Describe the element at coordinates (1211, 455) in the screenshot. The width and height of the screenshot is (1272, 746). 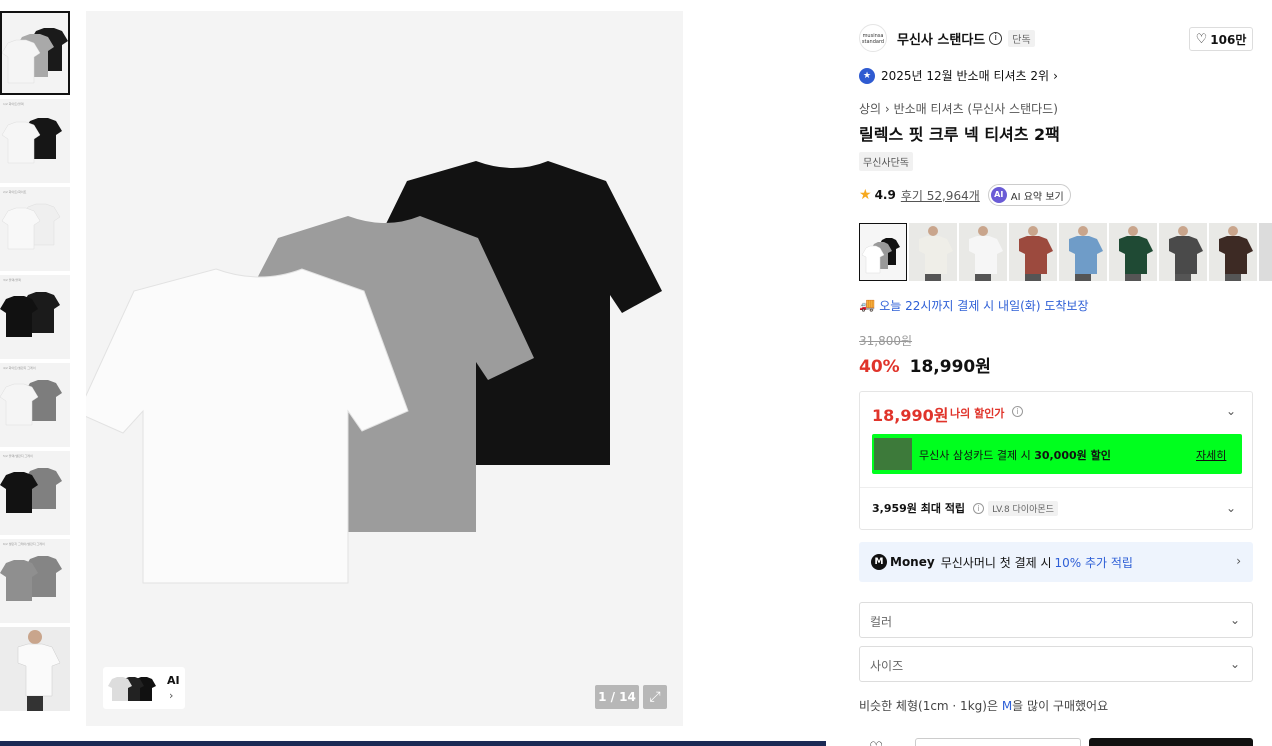
I see `card-detail-link: 자세히` at that location.